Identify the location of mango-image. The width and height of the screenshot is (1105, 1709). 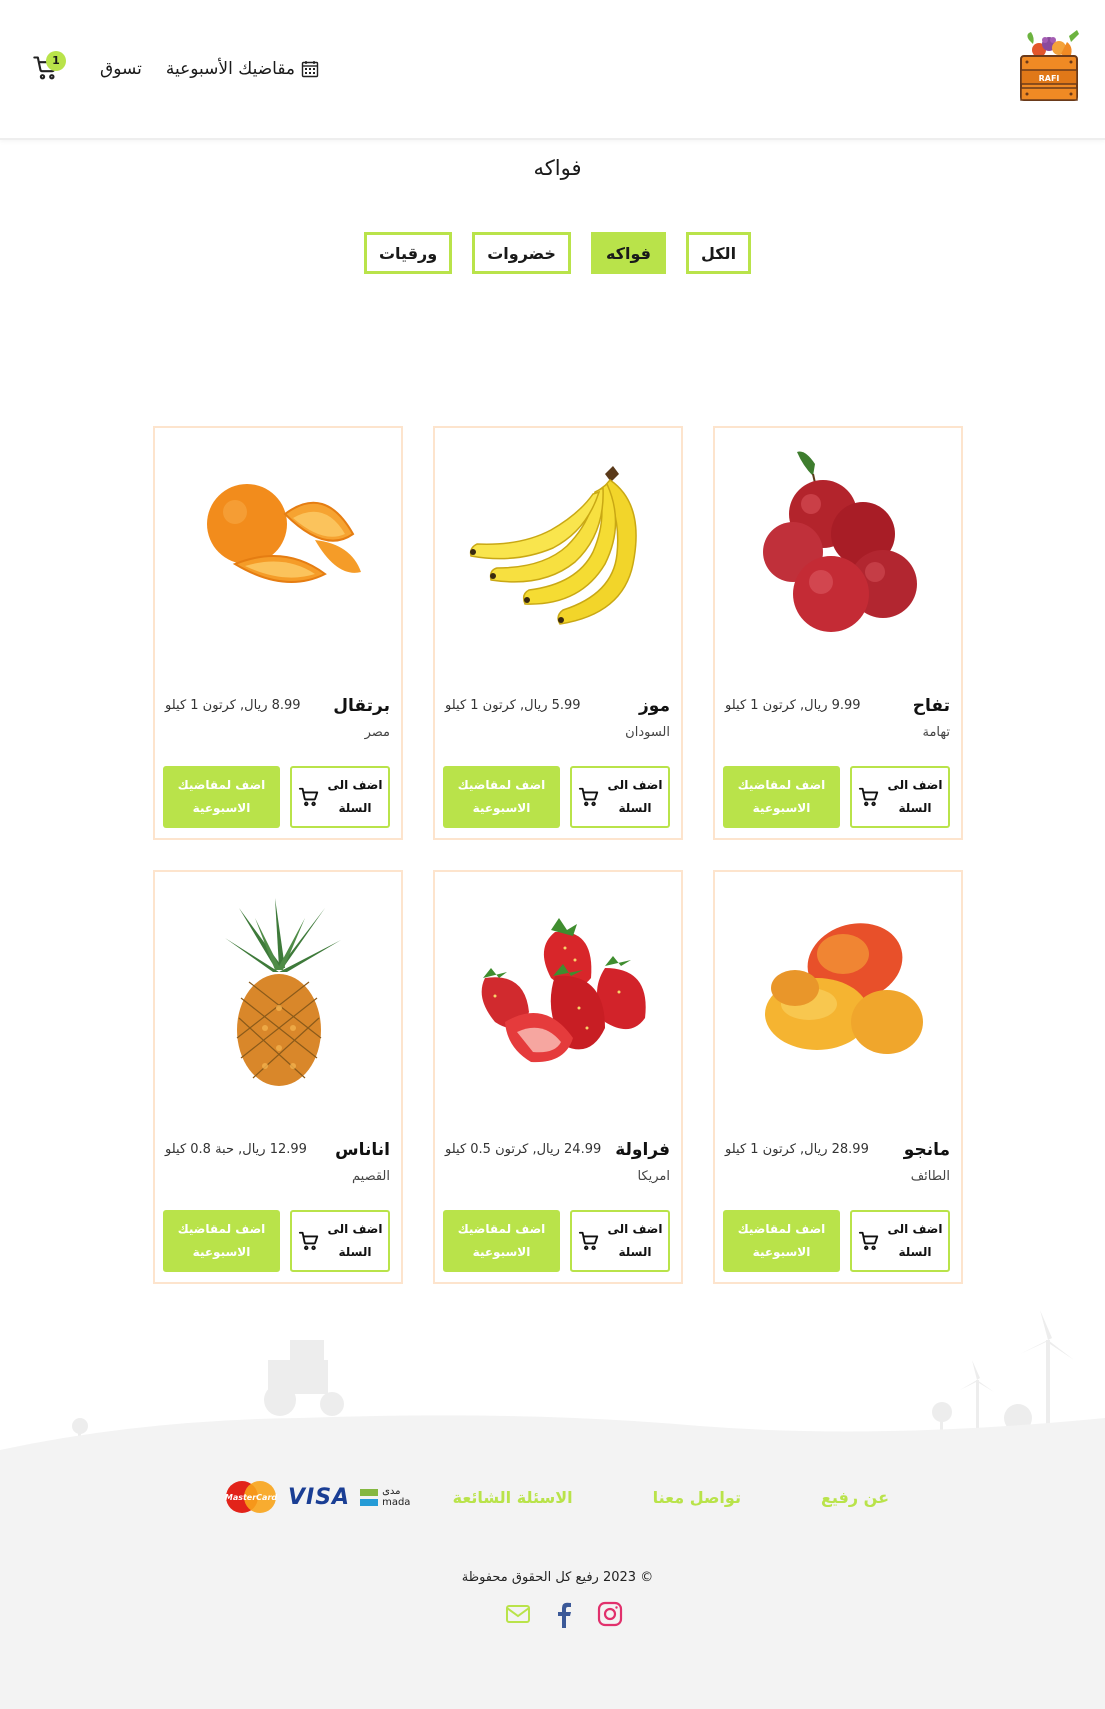
(844, 988).